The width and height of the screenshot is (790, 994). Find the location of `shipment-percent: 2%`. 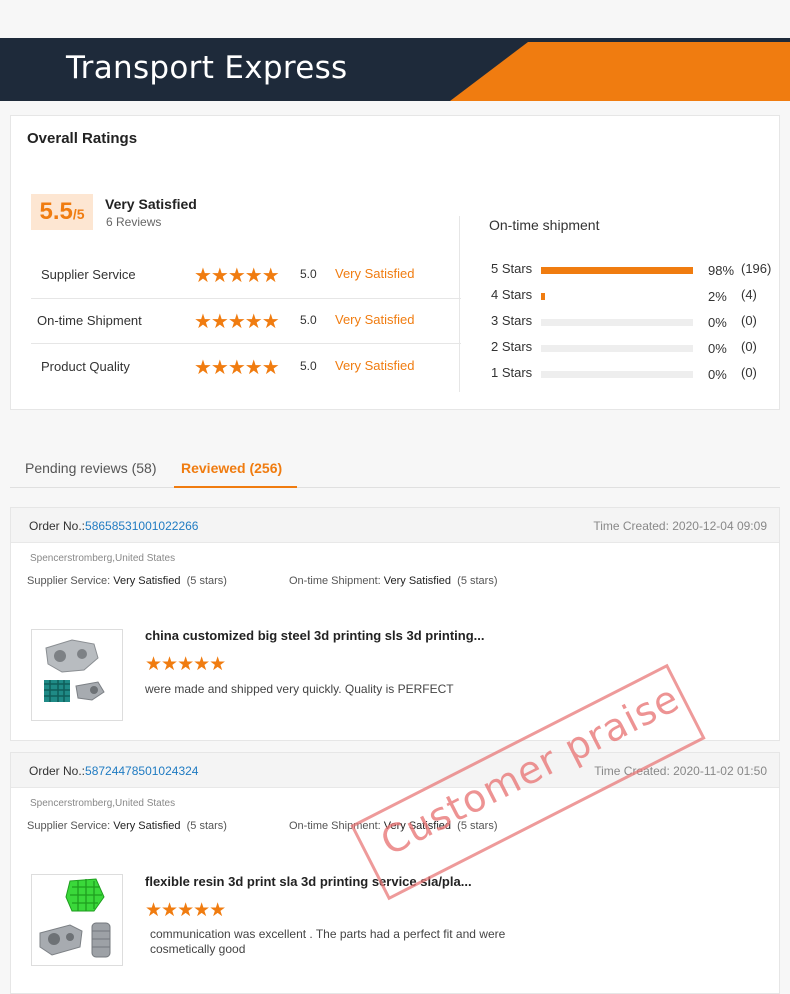

shipment-percent: 2% is located at coordinates (717, 296).